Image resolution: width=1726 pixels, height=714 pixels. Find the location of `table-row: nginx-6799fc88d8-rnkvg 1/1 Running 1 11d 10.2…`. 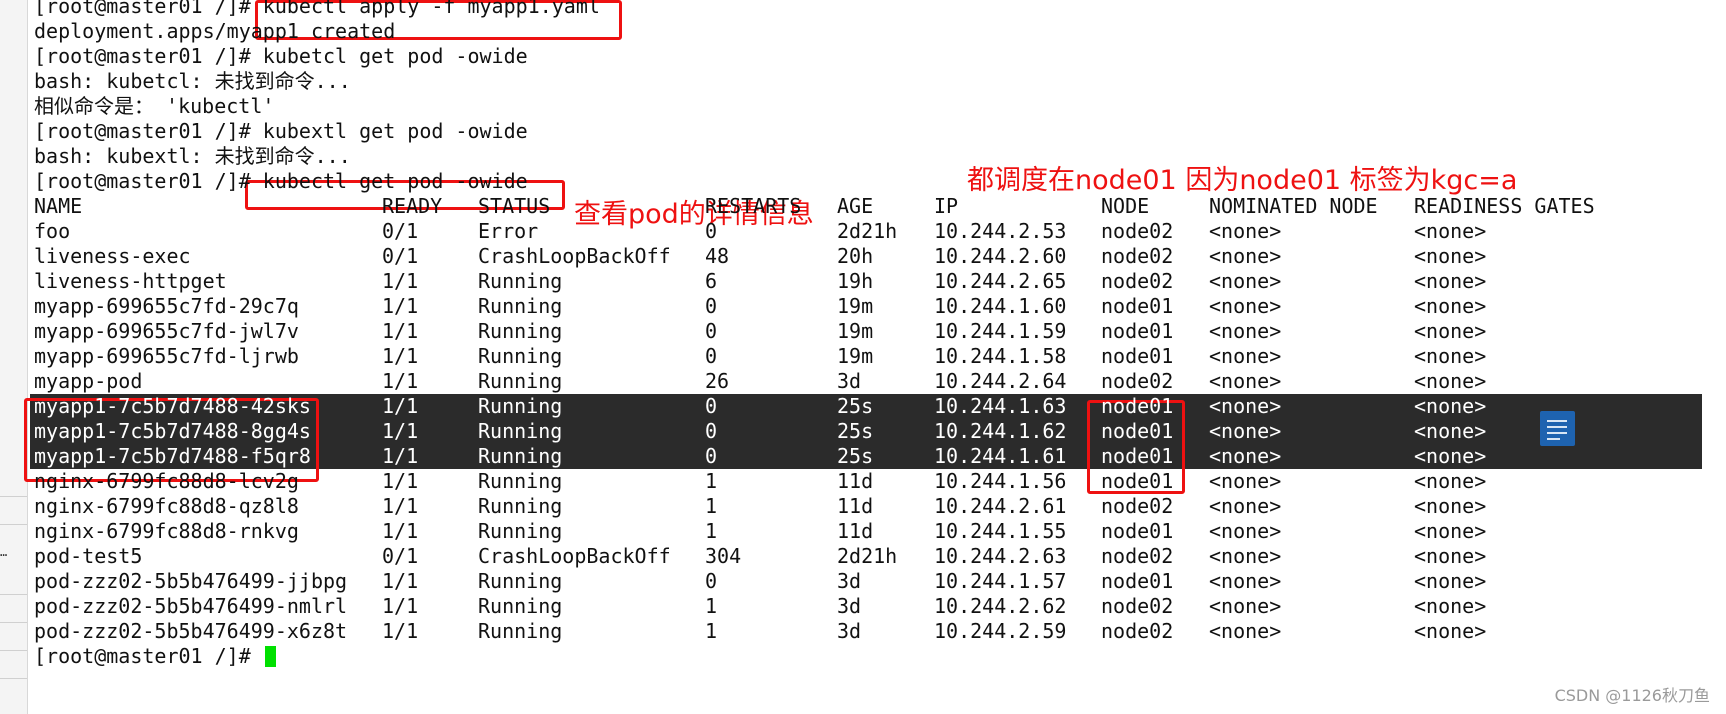

table-row: nginx-6799fc88d8-rnkvg 1/1 Running 1 11d 10.2… is located at coordinates (880, 531).